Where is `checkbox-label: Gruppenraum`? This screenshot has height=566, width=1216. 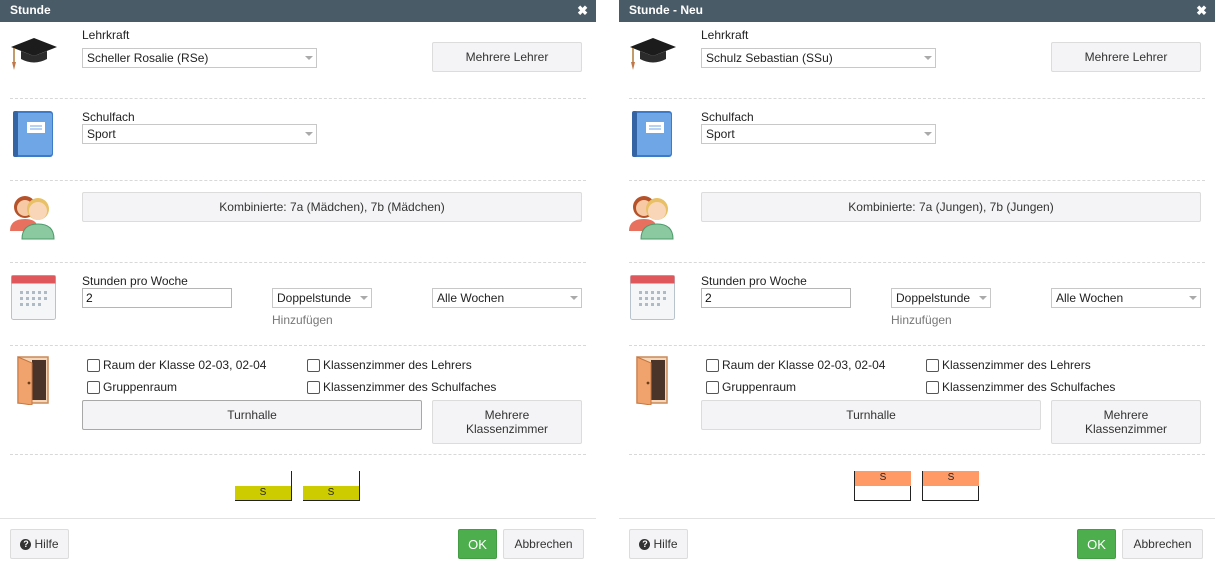 checkbox-label: Gruppenraum is located at coordinates (759, 387).